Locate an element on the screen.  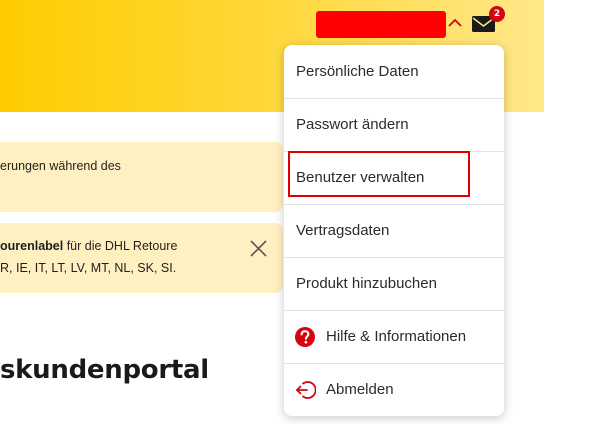
notice-text-rest: für die DHL Retoure is located at coordinates (120, 246).